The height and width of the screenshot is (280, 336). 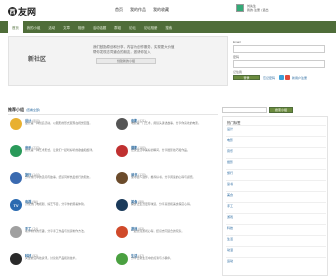 What do you see at coordinates (240, 8) in the screenshot?
I see `avatar` at bounding box center [240, 8].